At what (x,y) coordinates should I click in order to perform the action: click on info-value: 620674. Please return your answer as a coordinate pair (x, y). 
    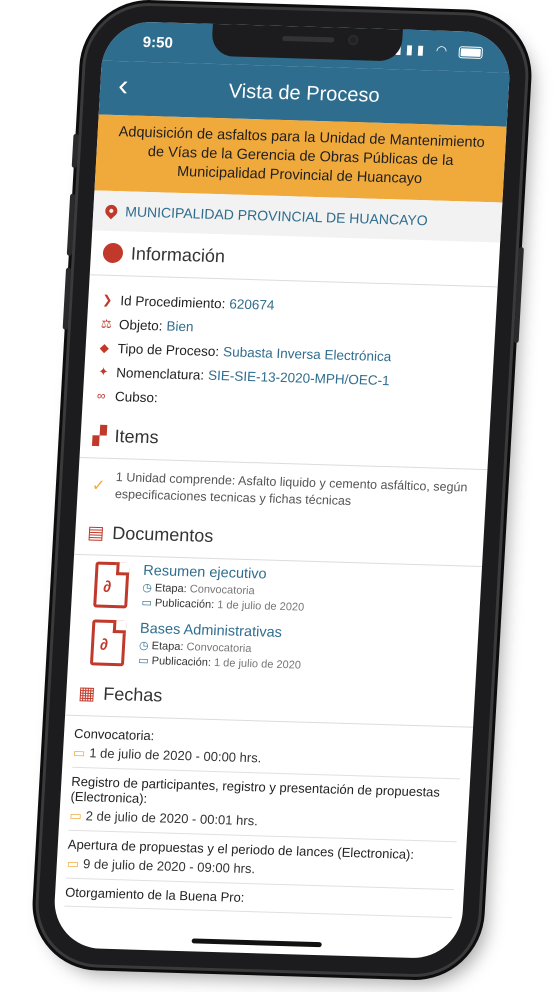
    Looking at the image, I should click on (251, 304).